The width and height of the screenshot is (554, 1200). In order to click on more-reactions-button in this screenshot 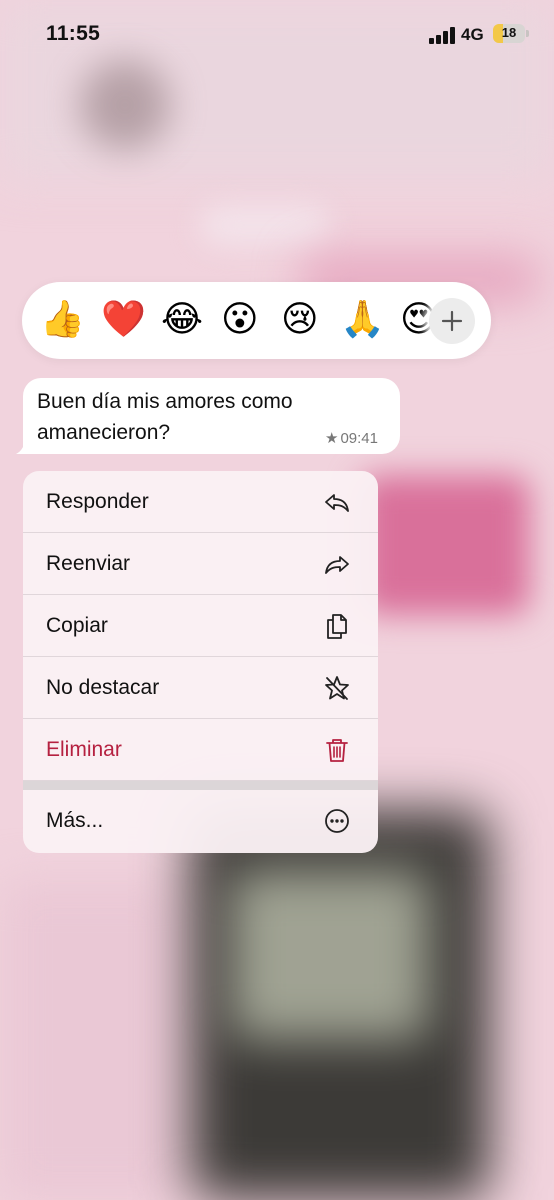, I will do `click(452, 321)`.